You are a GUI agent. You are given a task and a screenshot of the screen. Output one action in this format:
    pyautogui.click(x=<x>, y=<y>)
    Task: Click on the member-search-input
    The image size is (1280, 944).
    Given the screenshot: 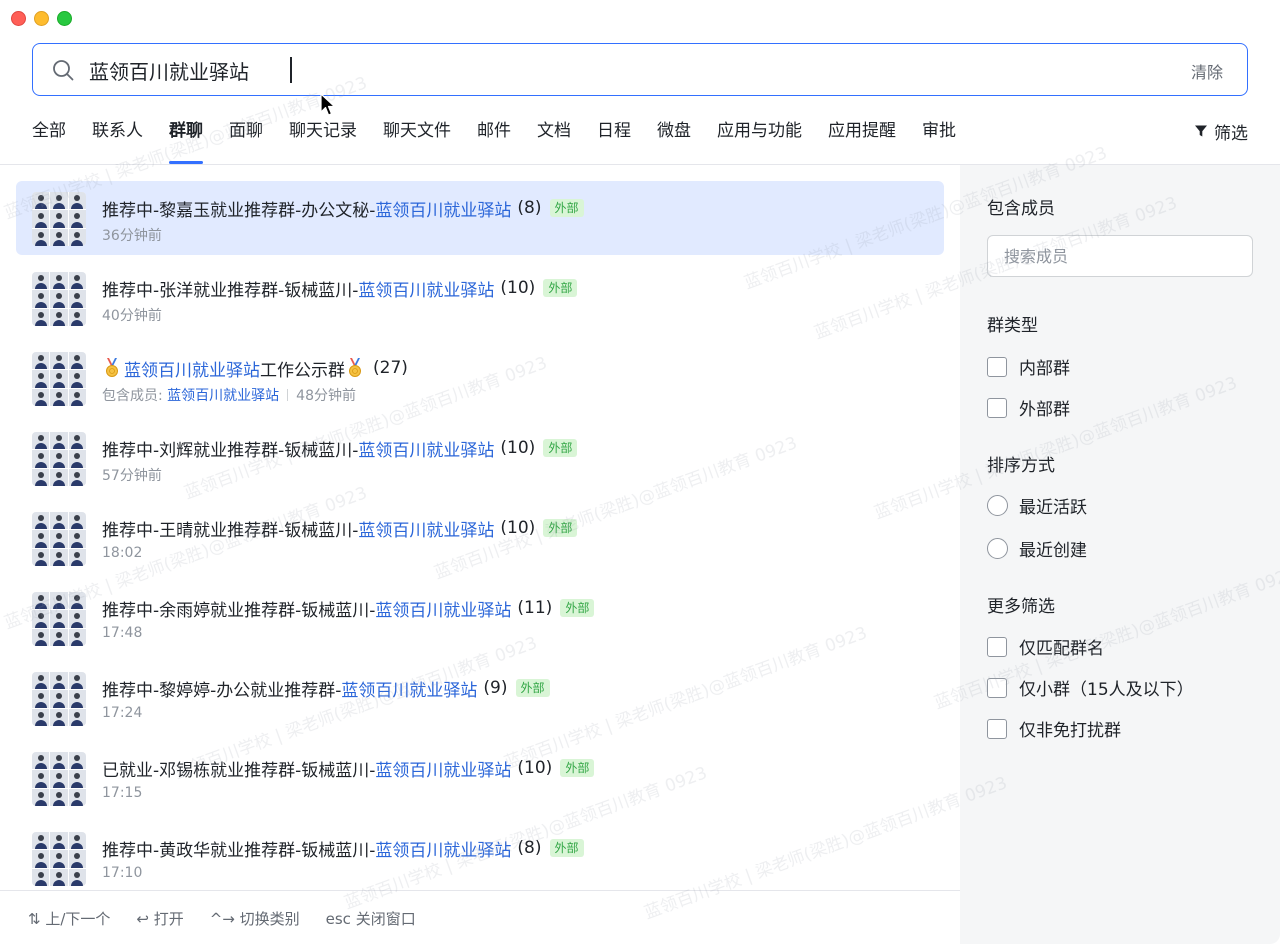 What is the action you would take?
    pyautogui.click(x=1120, y=256)
    